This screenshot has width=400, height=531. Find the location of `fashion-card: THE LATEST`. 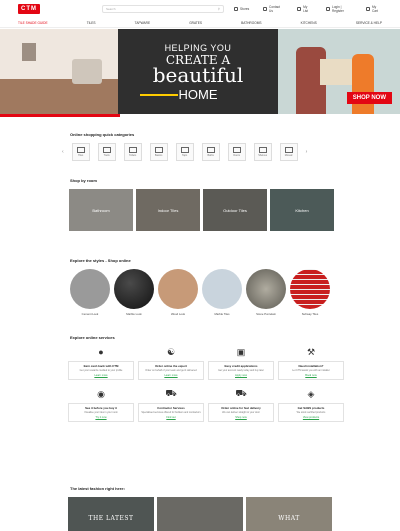

fashion-card: THE LATEST is located at coordinates (111, 514).